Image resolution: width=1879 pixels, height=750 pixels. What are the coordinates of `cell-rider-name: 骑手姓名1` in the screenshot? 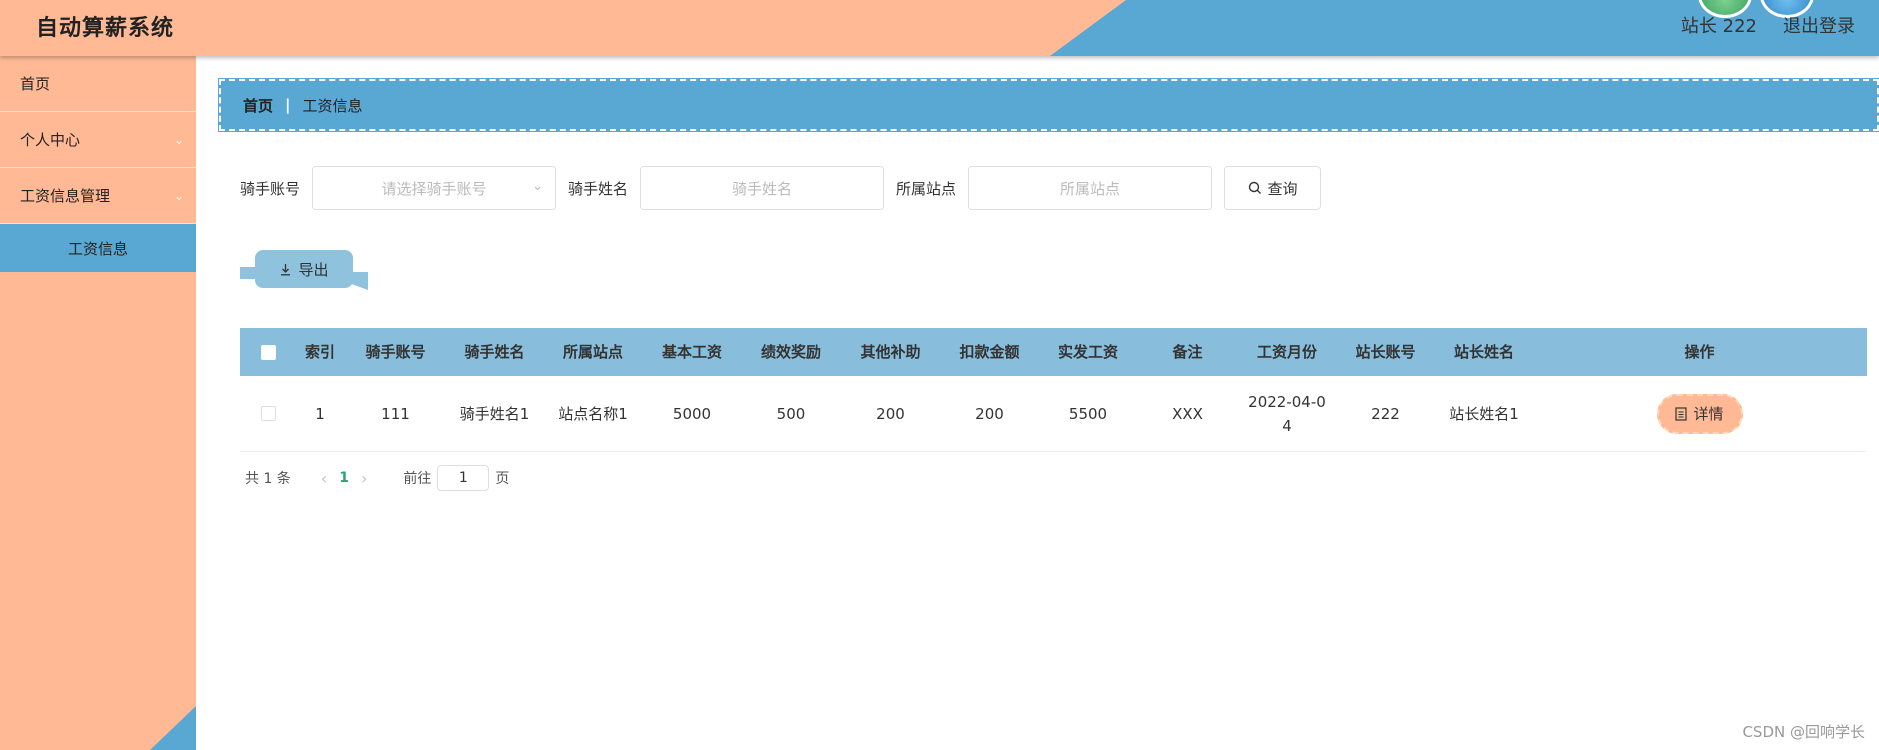 It's located at (494, 413).